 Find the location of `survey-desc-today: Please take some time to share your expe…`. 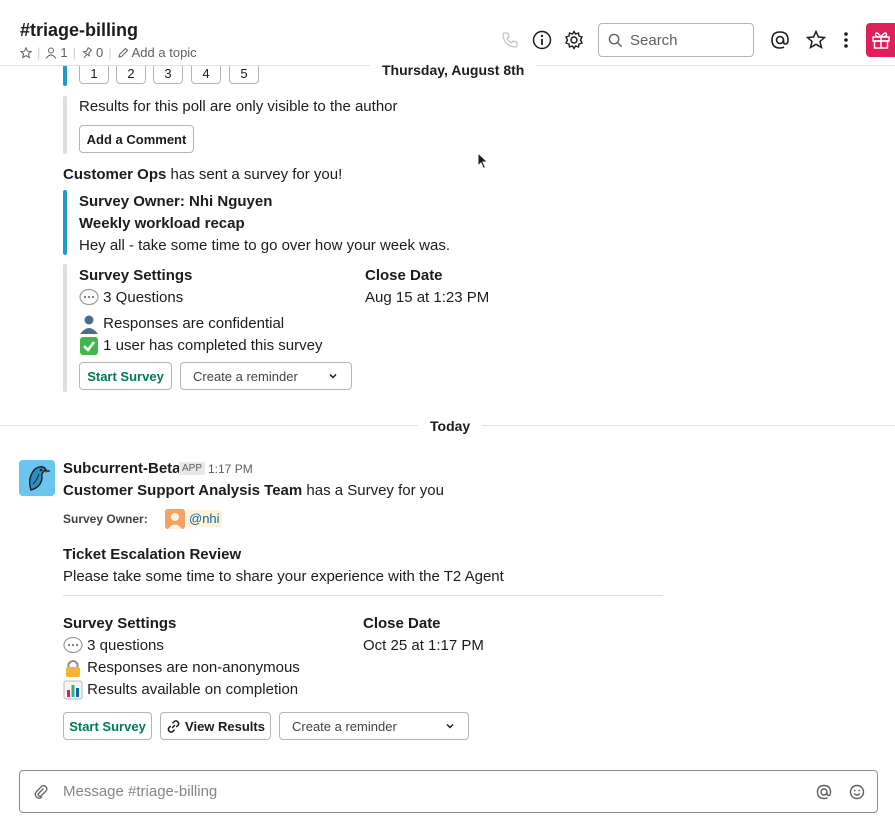

survey-desc-today: Please take some time to share your expe… is located at coordinates (283, 576).